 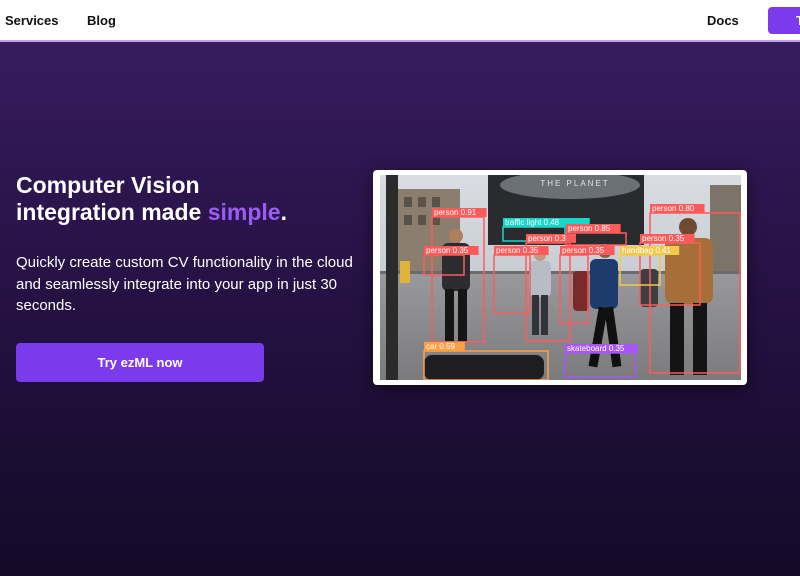 What do you see at coordinates (455, 212) in the screenshot?
I see `detection-label: person 0.91` at bounding box center [455, 212].